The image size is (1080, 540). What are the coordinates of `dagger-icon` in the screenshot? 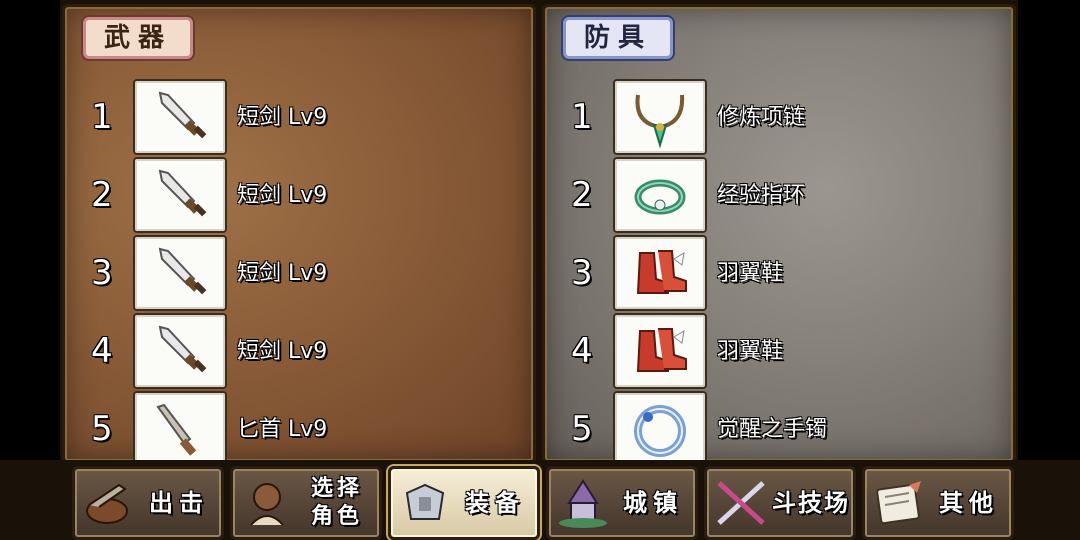 It's located at (180, 426).